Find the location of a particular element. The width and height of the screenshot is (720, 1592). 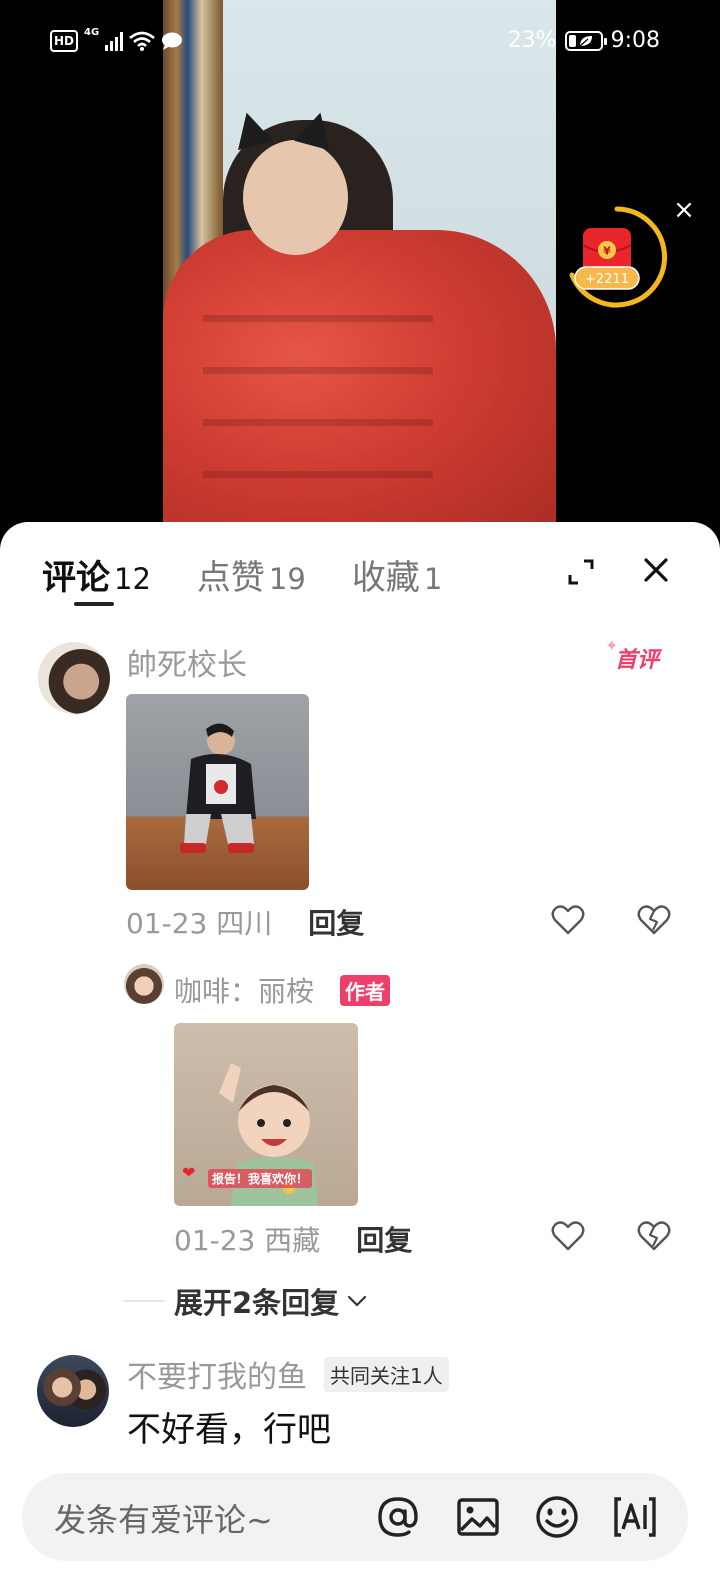

battery-icon is located at coordinates (585, 40).